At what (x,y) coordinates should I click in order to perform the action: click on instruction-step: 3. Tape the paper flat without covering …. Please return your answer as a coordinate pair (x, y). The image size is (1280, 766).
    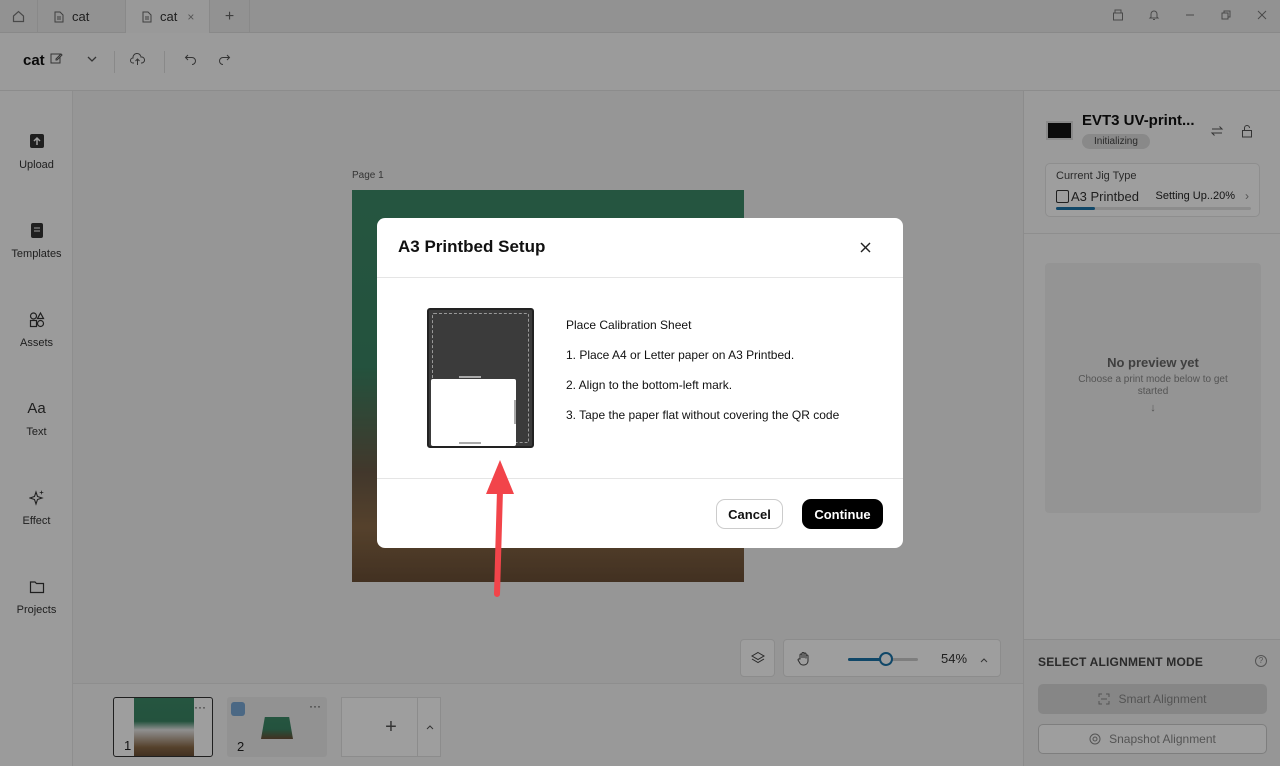
    Looking at the image, I should click on (703, 415).